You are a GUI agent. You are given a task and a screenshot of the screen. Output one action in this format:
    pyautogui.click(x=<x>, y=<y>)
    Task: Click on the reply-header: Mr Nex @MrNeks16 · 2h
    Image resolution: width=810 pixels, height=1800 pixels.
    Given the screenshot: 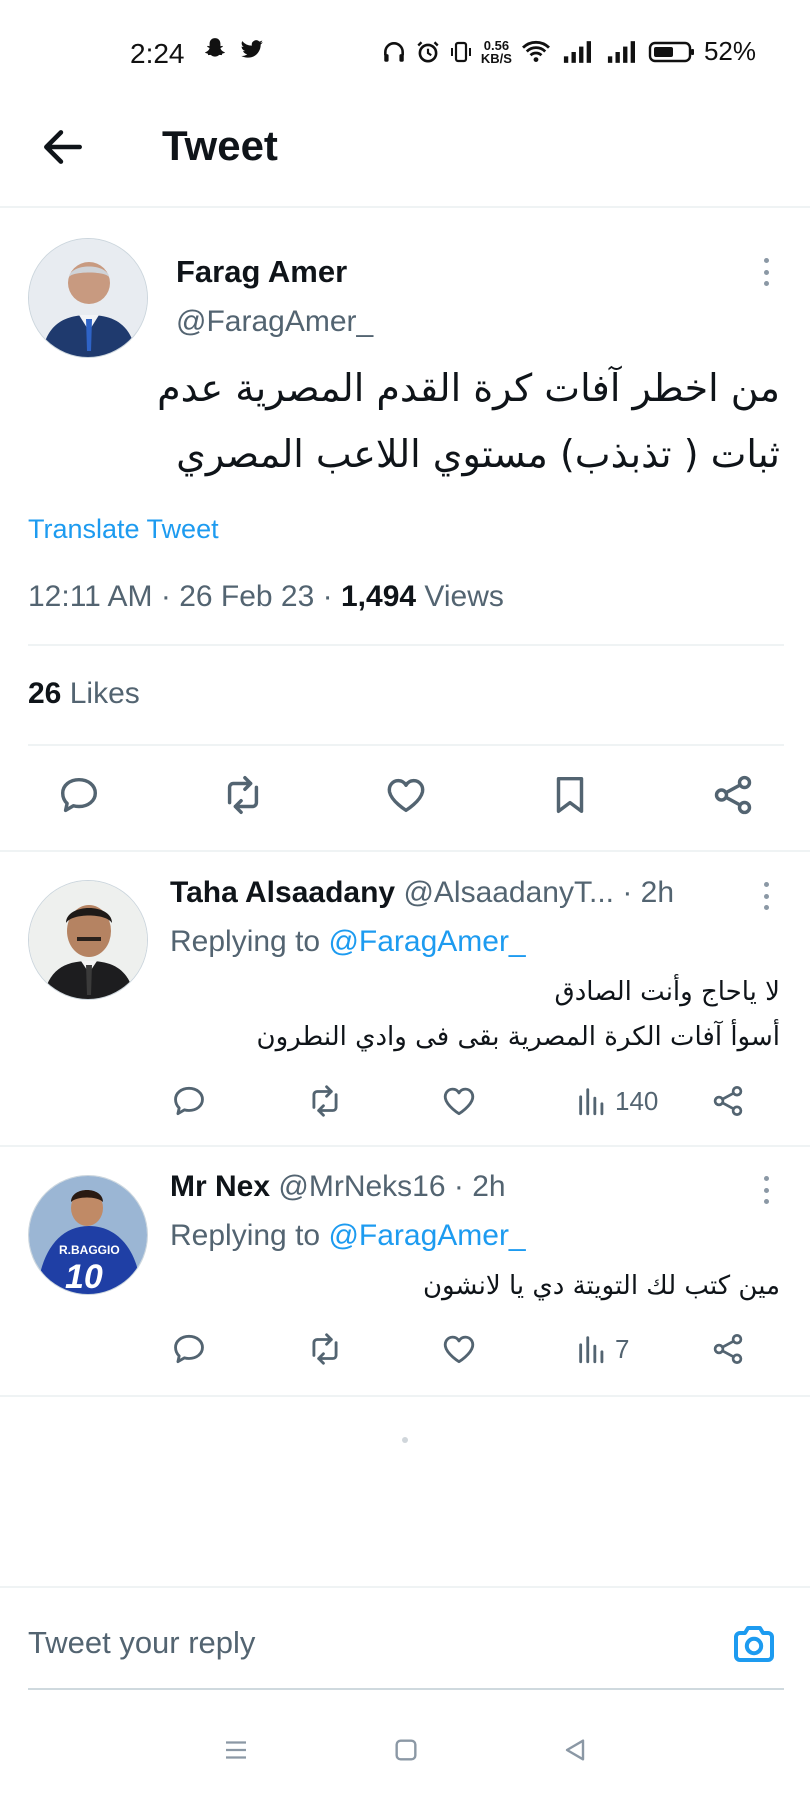 What is the action you would take?
    pyautogui.click(x=338, y=1187)
    